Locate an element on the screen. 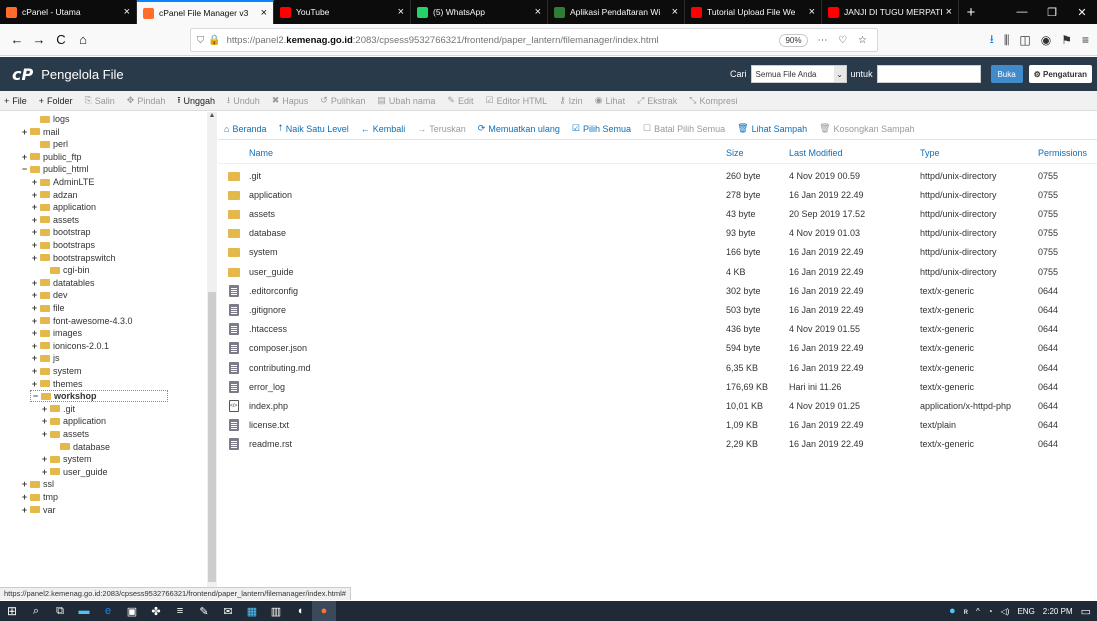 The height and width of the screenshot is (621, 1097). file-button: + File is located at coordinates (15, 101).